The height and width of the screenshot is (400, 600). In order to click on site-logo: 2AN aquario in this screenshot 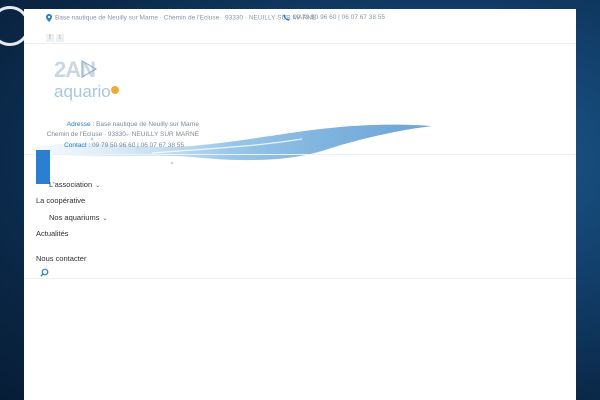, I will do `click(92, 79)`.